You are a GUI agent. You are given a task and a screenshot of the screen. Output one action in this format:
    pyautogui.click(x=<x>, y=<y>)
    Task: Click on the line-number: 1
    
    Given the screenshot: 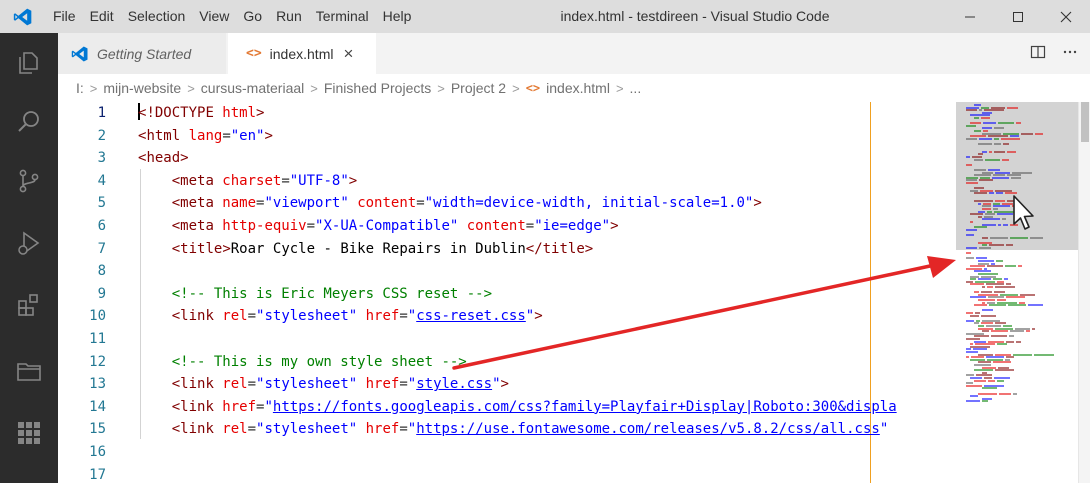 What is the action you would take?
    pyautogui.click(x=101, y=113)
    